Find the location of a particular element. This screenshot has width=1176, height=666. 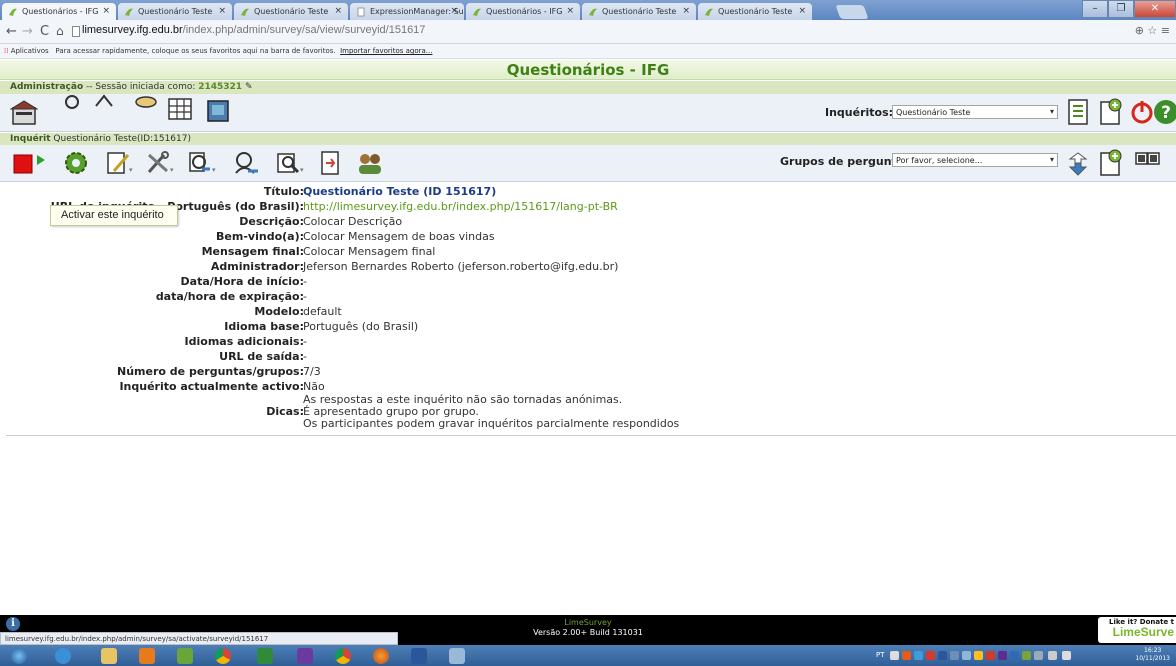

home-admin-icon is located at coordinates (24, 112).